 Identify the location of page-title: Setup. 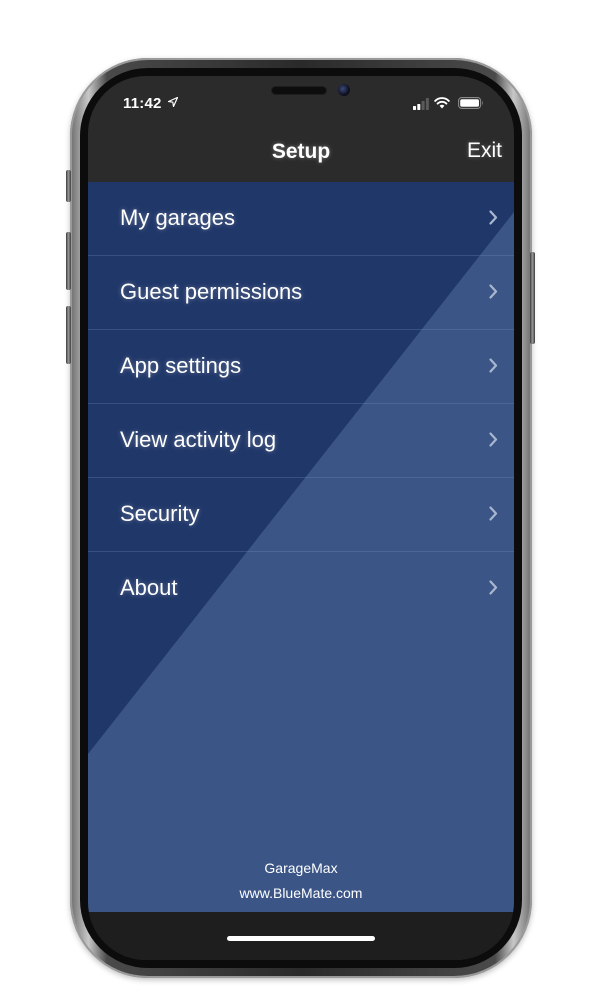
(301, 151).